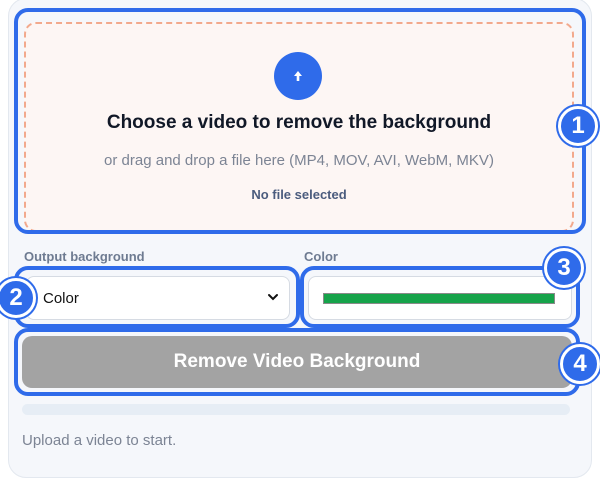  What do you see at coordinates (321, 256) in the screenshot?
I see `color-label: Color` at bounding box center [321, 256].